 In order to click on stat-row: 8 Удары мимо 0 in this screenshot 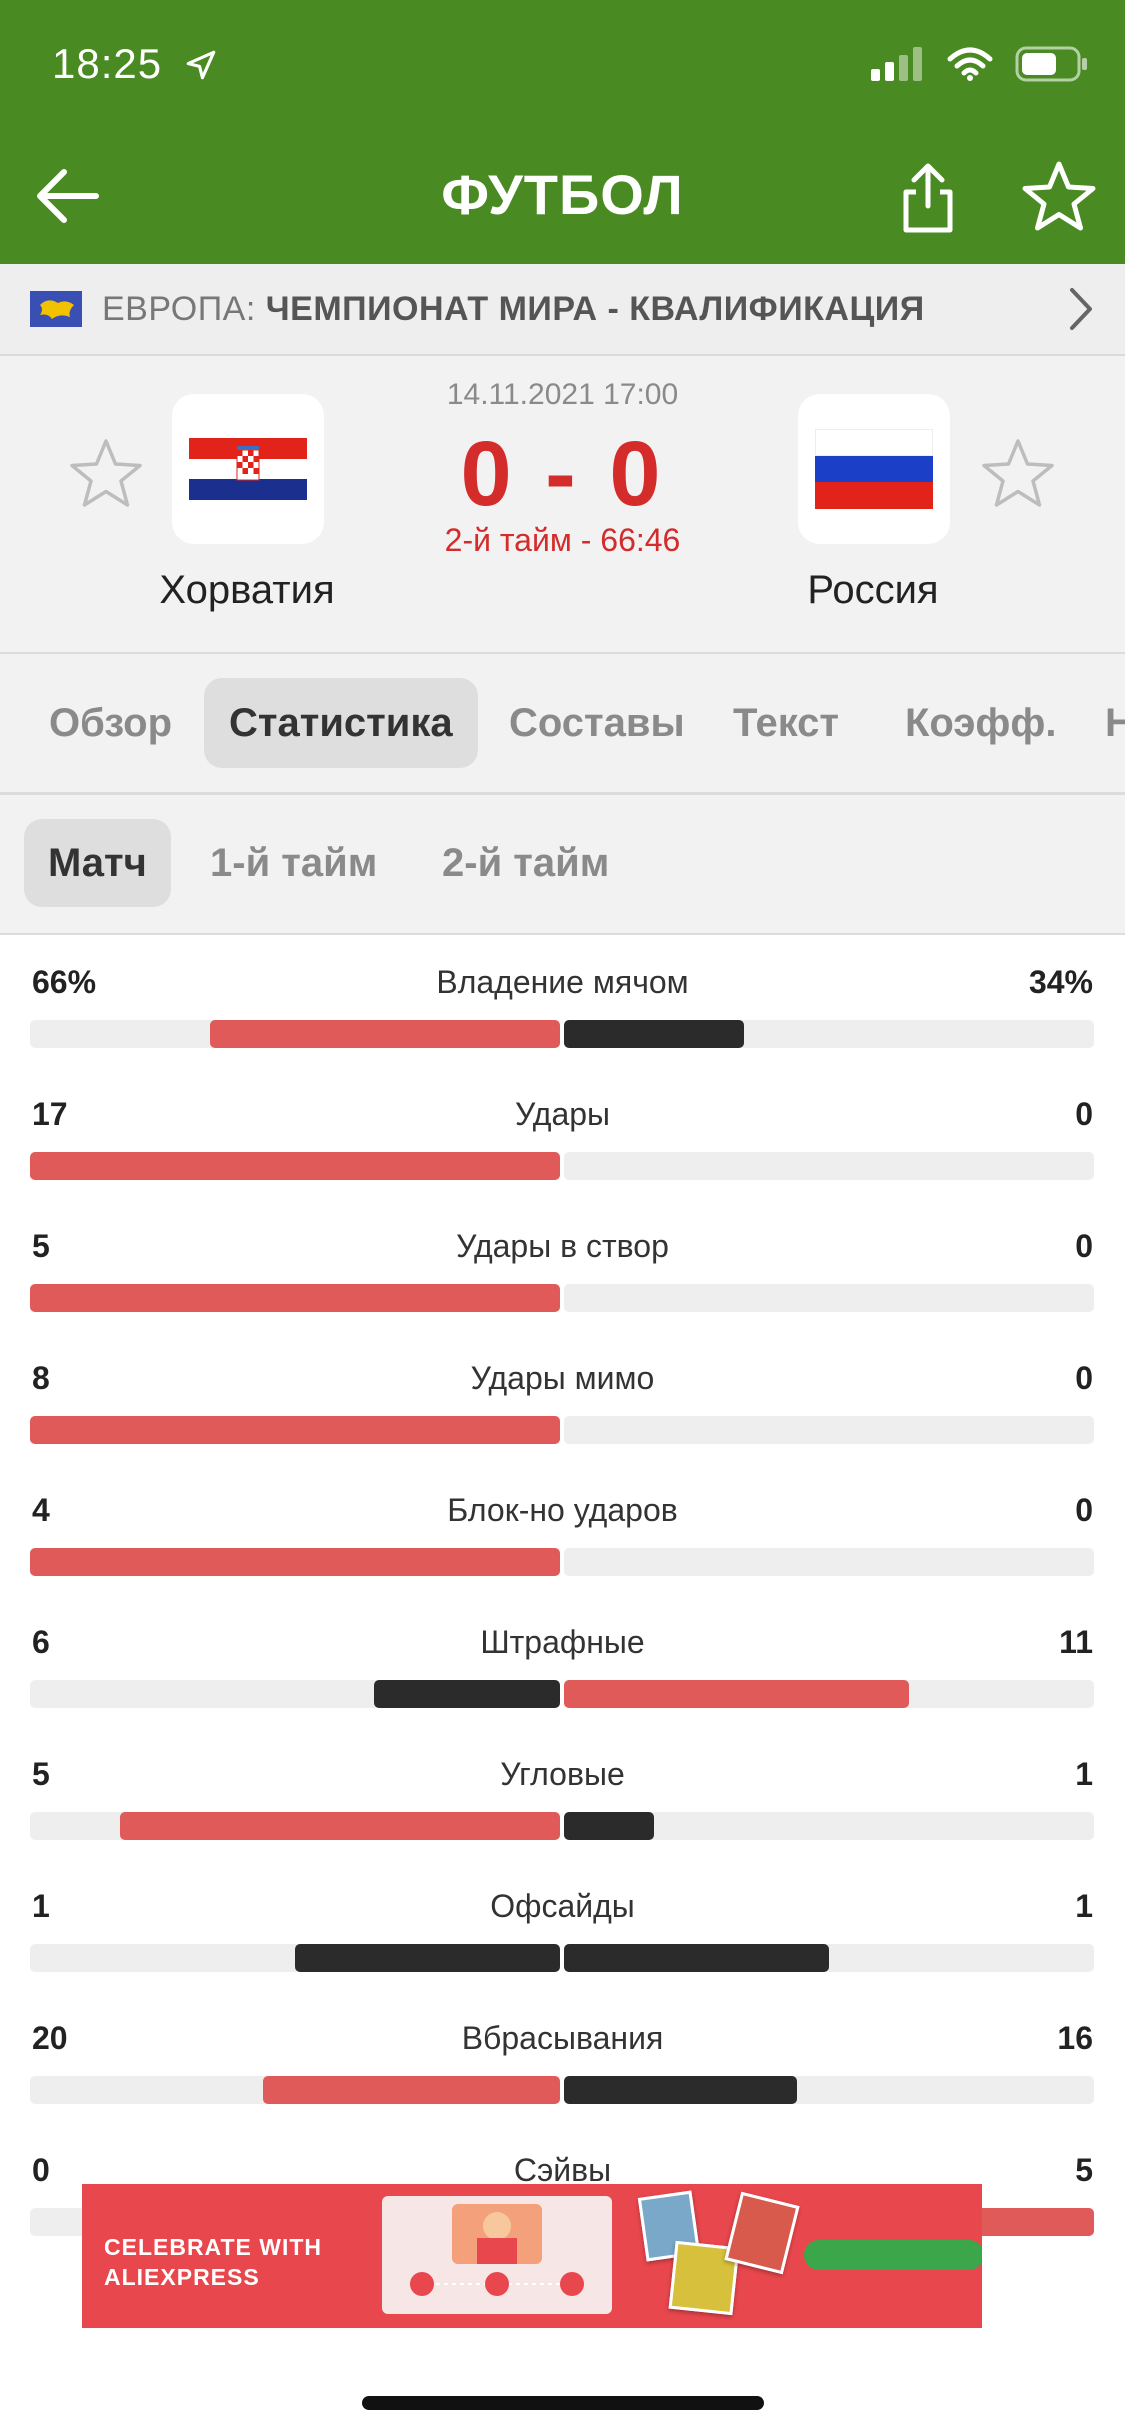, I will do `click(562, 1398)`.